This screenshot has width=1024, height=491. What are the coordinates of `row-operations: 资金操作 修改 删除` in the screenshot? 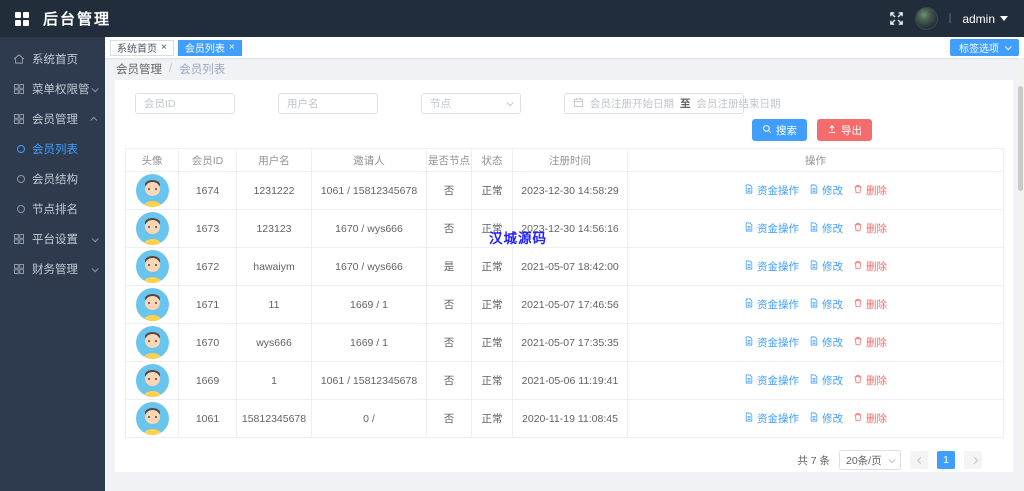 It's located at (816, 190).